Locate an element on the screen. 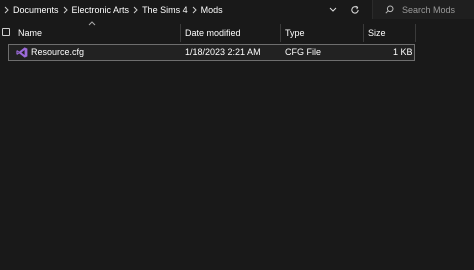  search-box is located at coordinates (423, 9).